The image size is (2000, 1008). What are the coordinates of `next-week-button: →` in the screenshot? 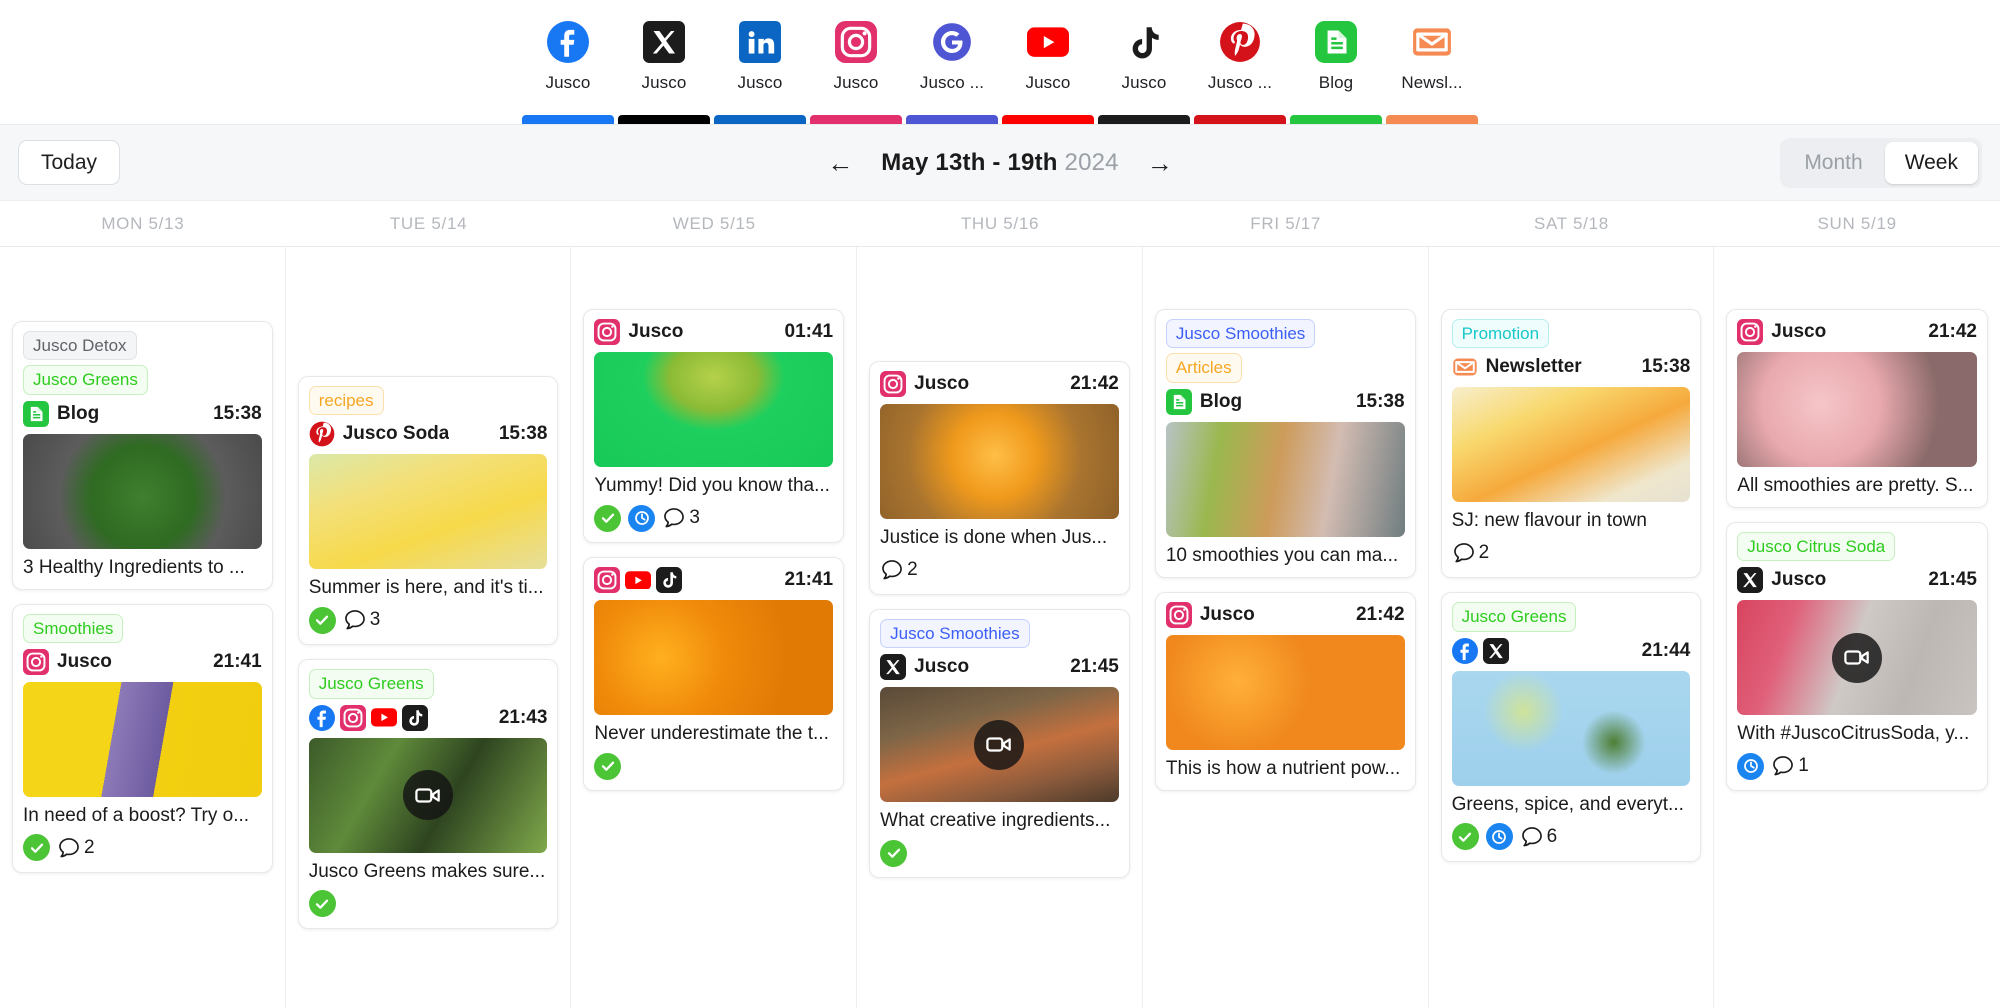 It's located at (1160, 163).